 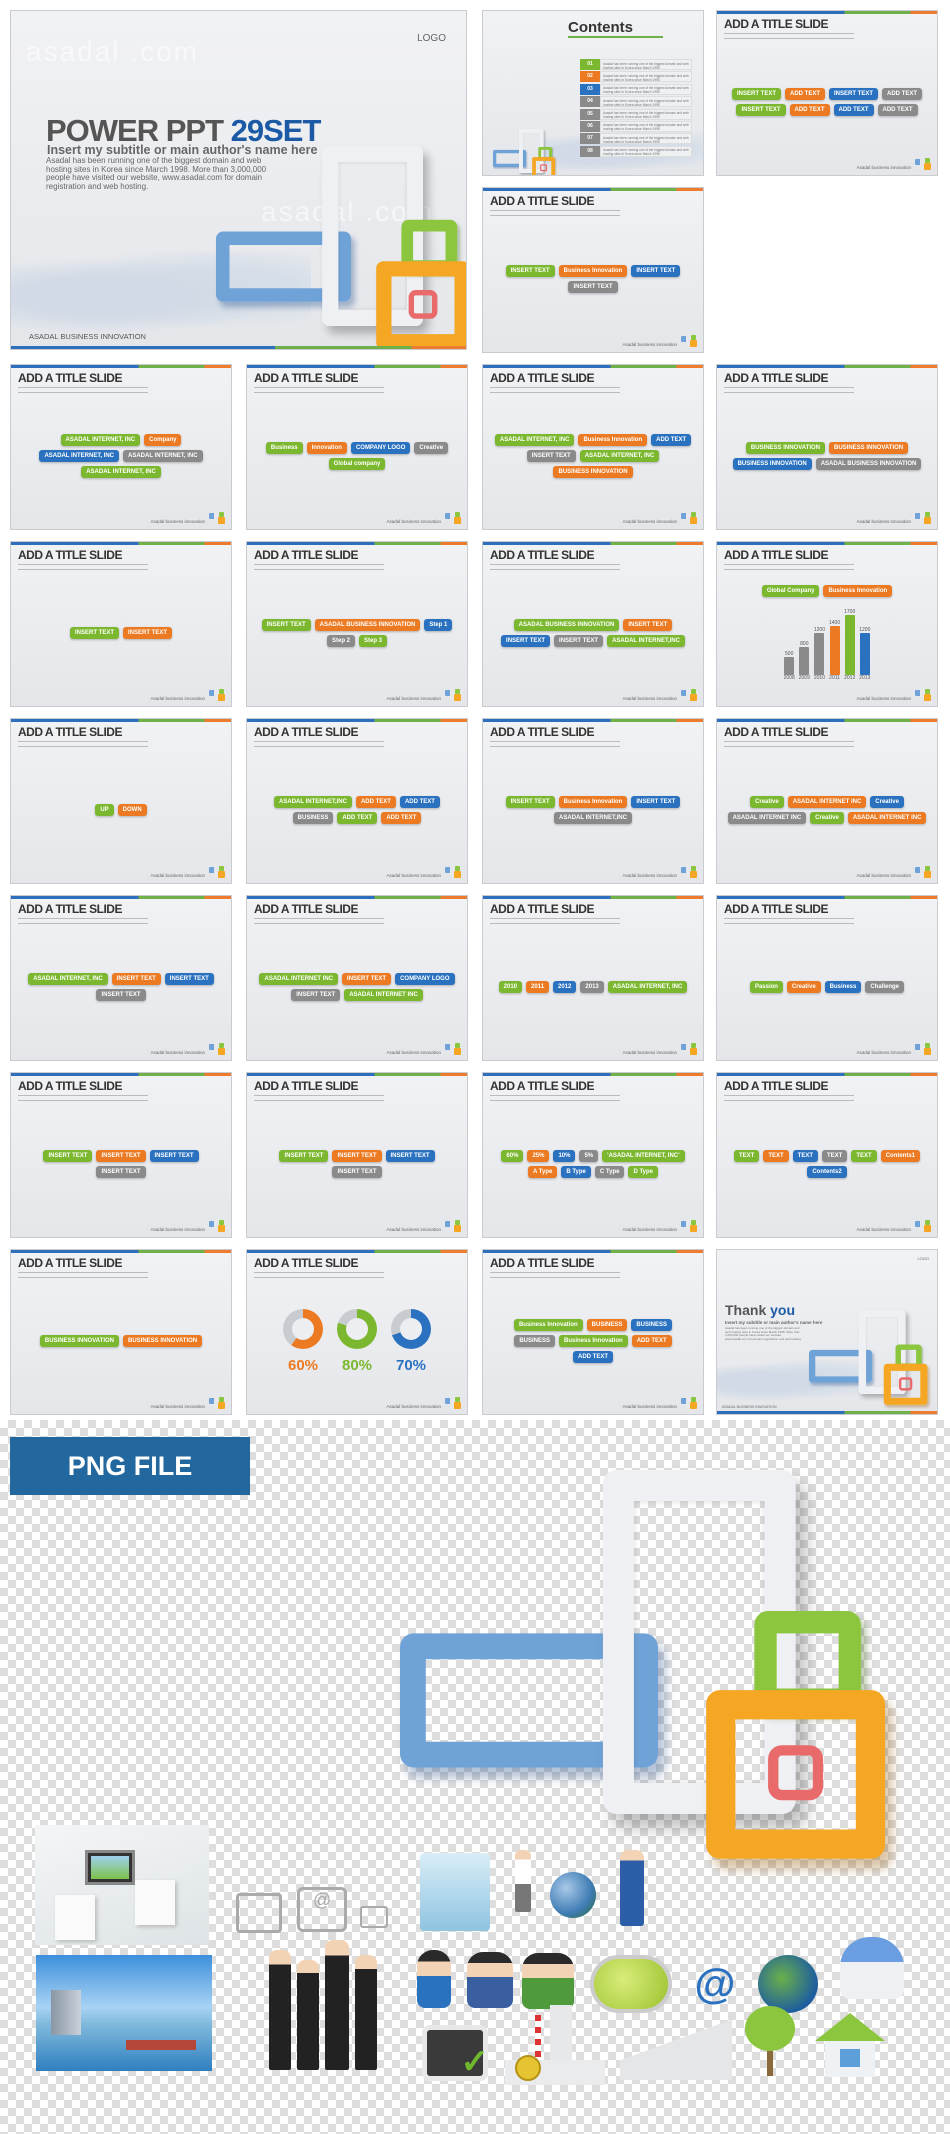 What do you see at coordinates (124, 2013) in the screenshot?
I see `city-harbor-image` at bounding box center [124, 2013].